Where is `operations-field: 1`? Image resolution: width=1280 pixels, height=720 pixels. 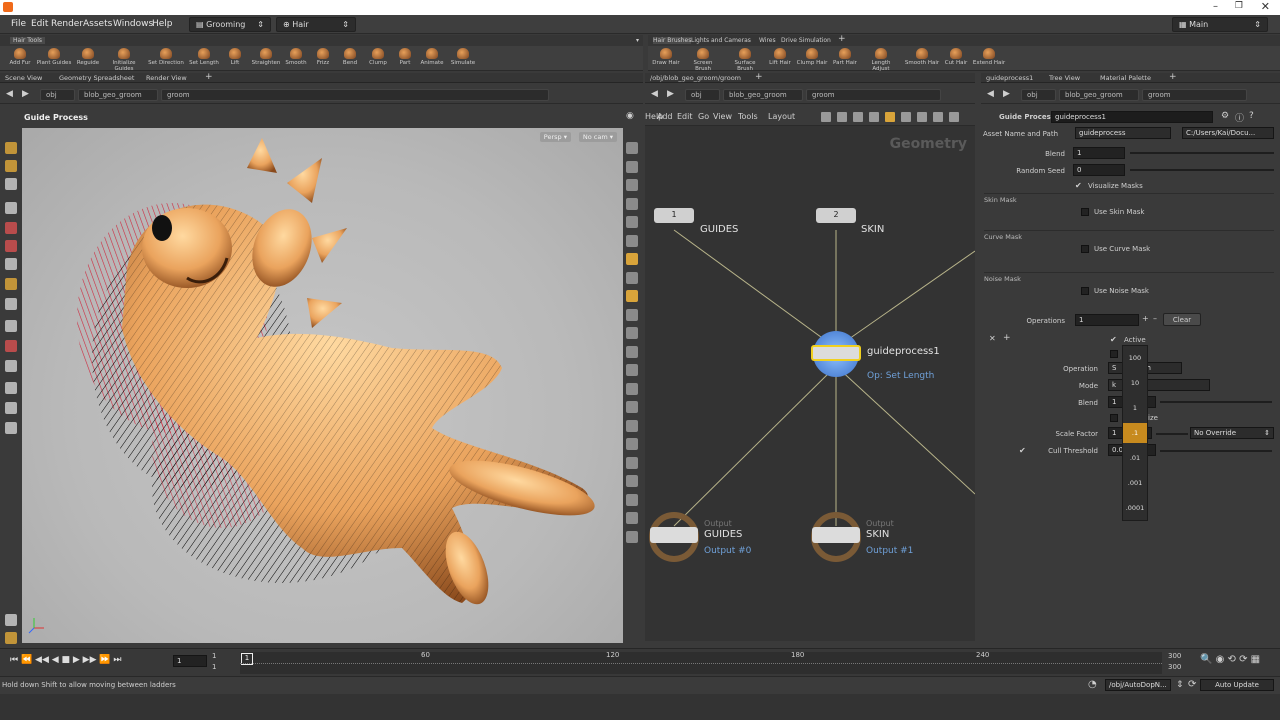 operations-field: 1 is located at coordinates (1107, 320).